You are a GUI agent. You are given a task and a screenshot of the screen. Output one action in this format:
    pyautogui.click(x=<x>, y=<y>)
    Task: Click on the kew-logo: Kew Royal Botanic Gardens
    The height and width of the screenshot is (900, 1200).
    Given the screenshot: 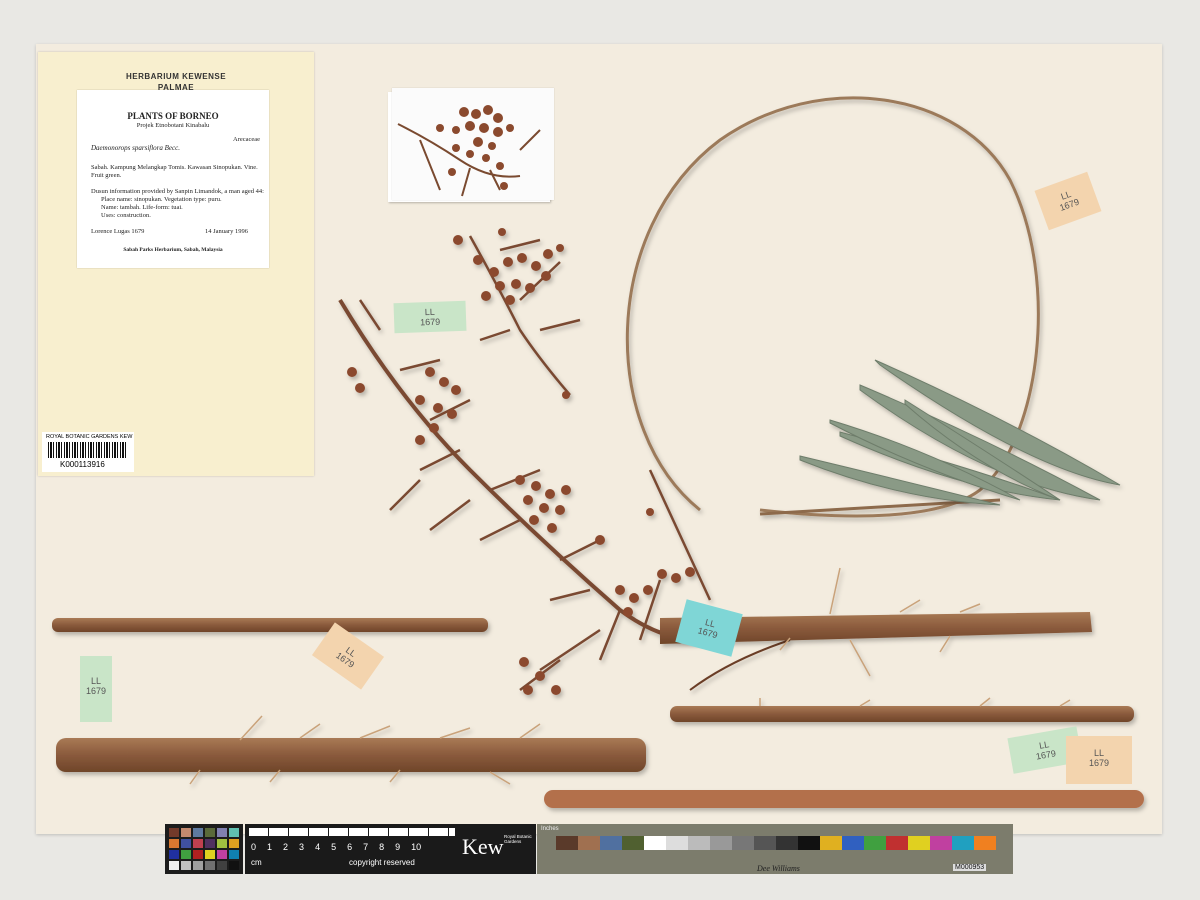 What is the action you would take?
    pyautogui.click(x=497, y=849)
    